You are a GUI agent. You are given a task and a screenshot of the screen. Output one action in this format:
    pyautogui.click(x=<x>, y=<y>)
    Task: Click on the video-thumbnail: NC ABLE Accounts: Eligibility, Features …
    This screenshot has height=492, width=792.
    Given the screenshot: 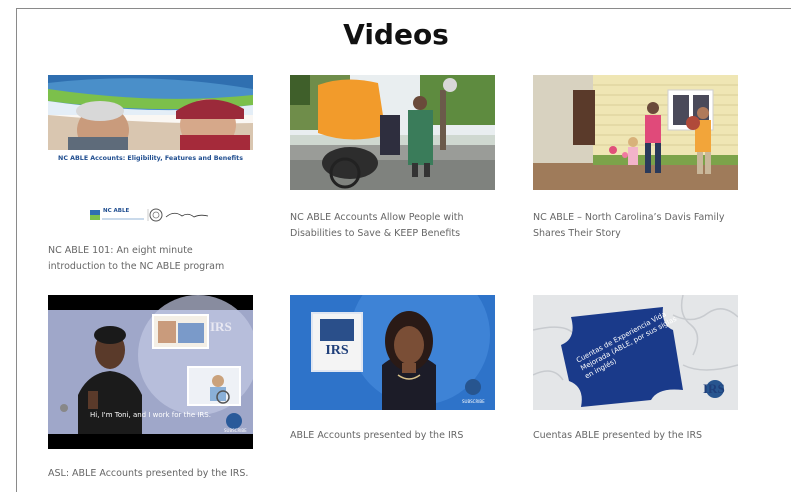 What is the action you would take?
    pyautogui.click(x=150, y=155)
    